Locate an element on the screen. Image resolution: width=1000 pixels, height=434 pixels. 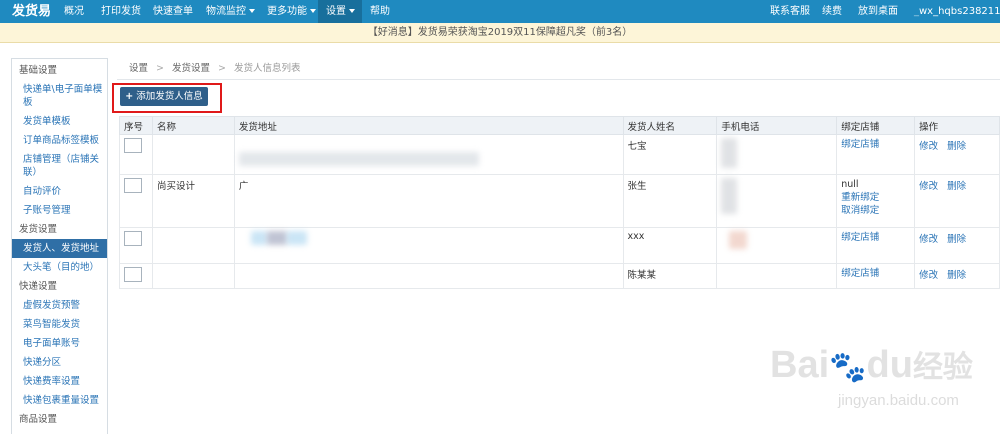
row-sender: 张生 is located at coordinates (670, 201).